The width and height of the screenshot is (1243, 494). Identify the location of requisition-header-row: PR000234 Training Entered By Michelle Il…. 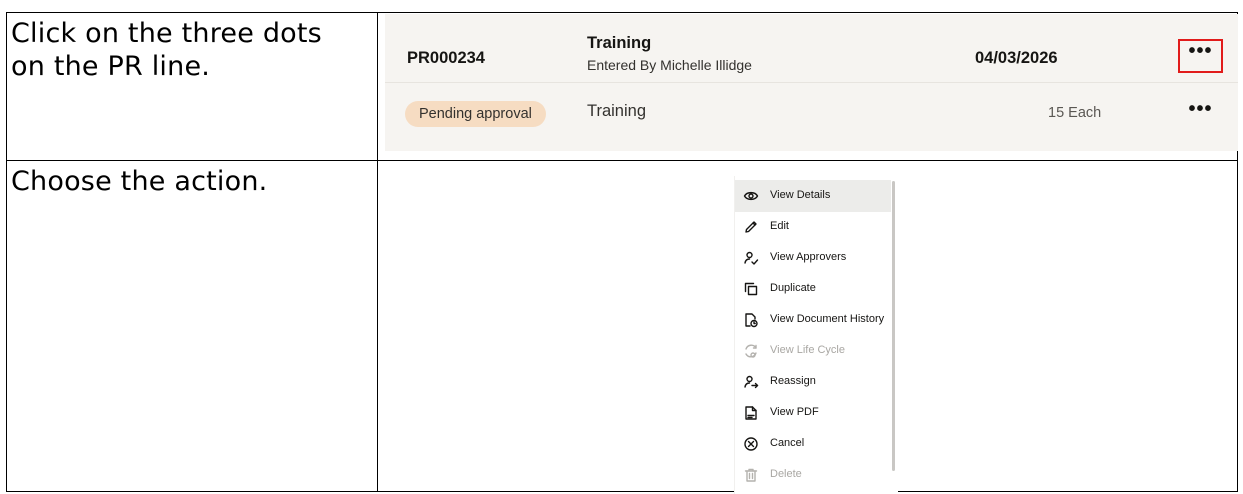
(811, 48).